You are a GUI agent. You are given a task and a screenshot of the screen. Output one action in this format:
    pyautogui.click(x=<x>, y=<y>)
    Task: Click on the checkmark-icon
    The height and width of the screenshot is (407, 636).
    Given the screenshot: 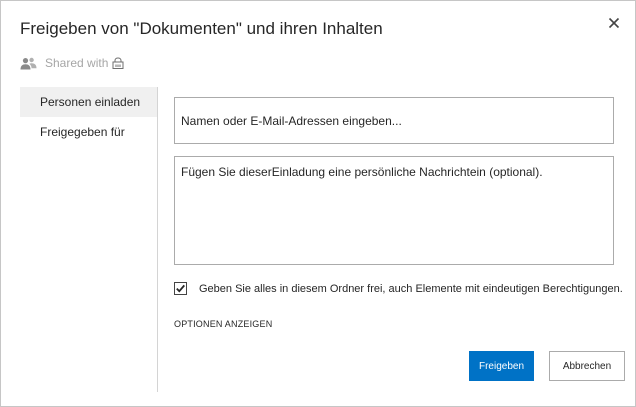 What is the action you would take?
    pyautogui.click(x=180, y=288)
    